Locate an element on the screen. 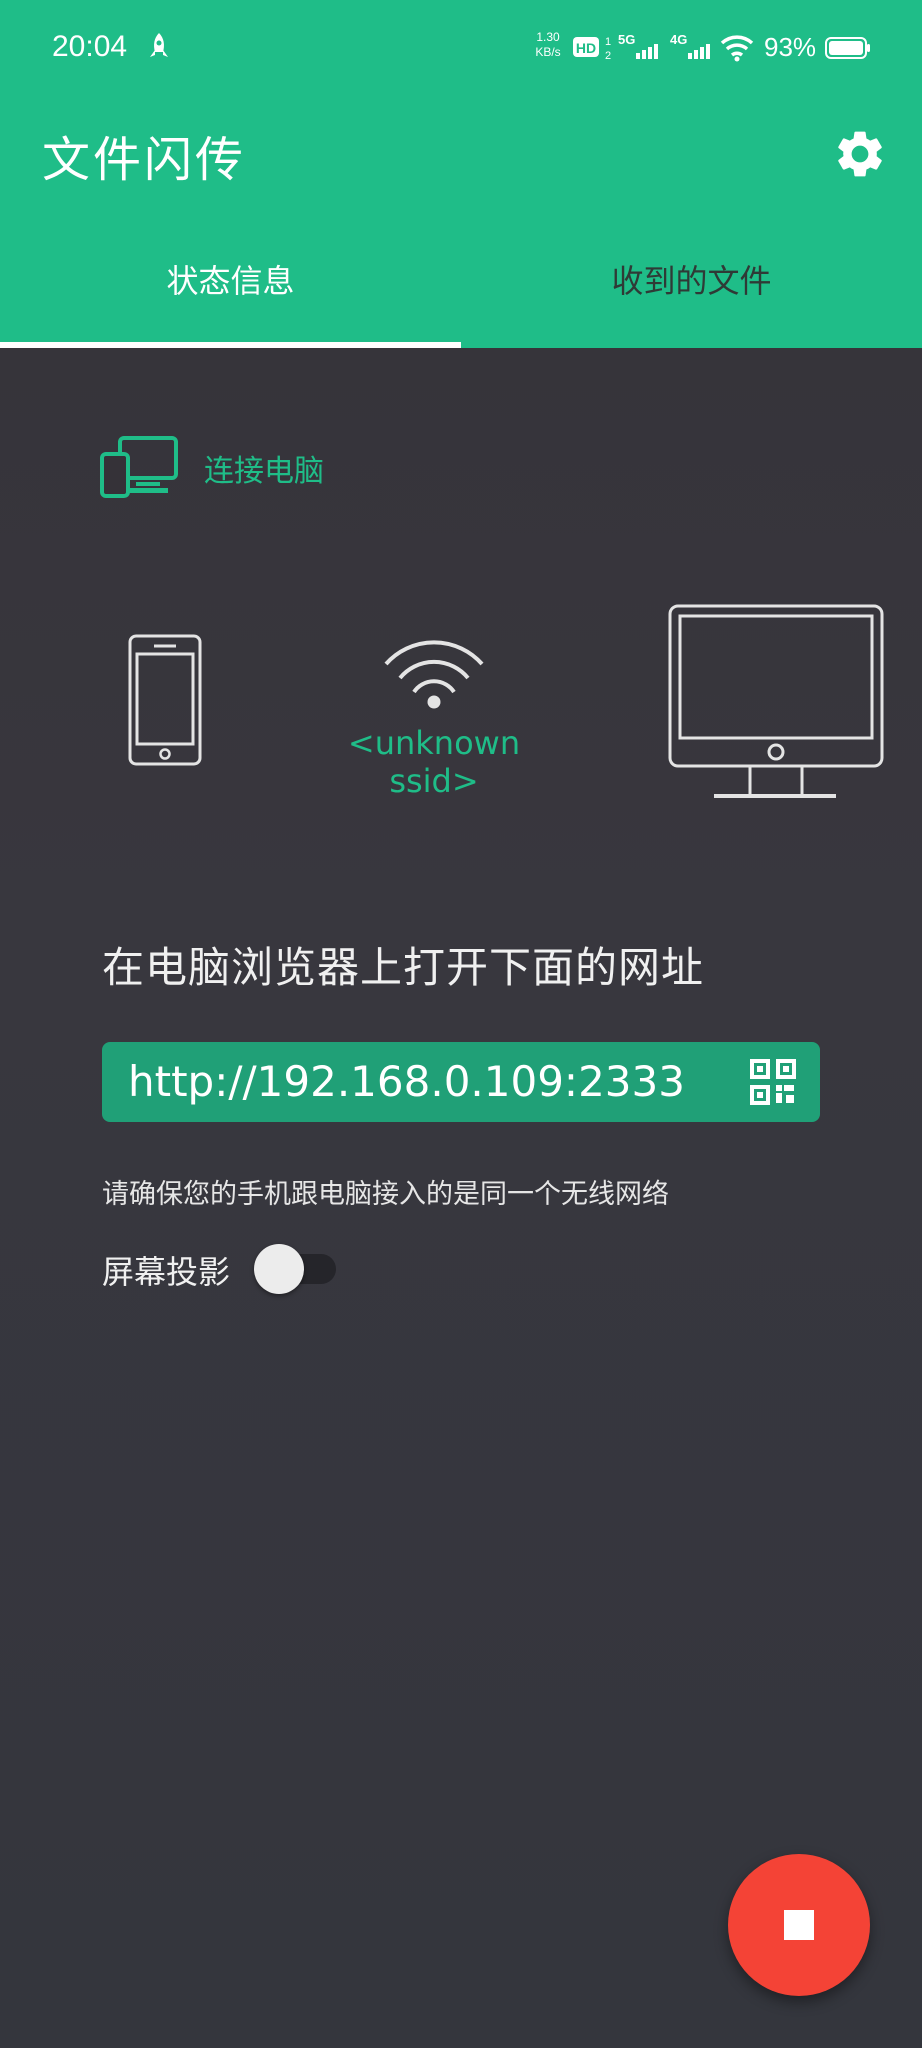 This screenshot has width=922, height=2048. signal-5g-label: 5G is located at coordinates (626, 39).